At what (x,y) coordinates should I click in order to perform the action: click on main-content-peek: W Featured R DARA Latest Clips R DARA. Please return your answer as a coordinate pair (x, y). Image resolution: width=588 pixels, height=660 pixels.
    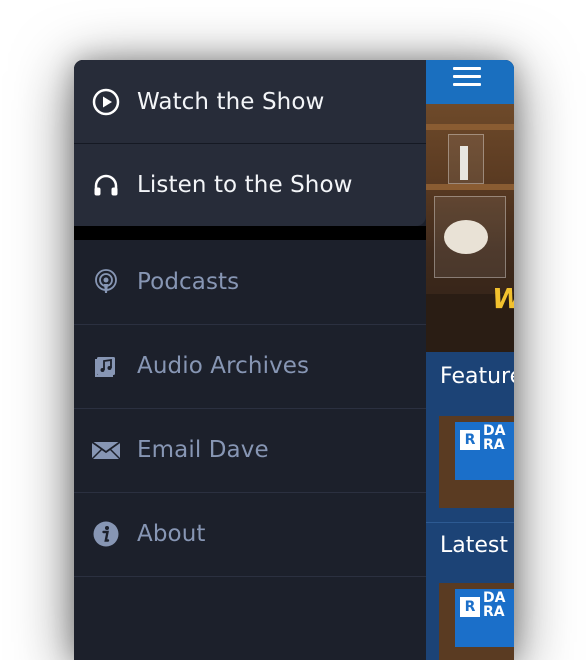
    Looking at the image, I should click on (470, 360).